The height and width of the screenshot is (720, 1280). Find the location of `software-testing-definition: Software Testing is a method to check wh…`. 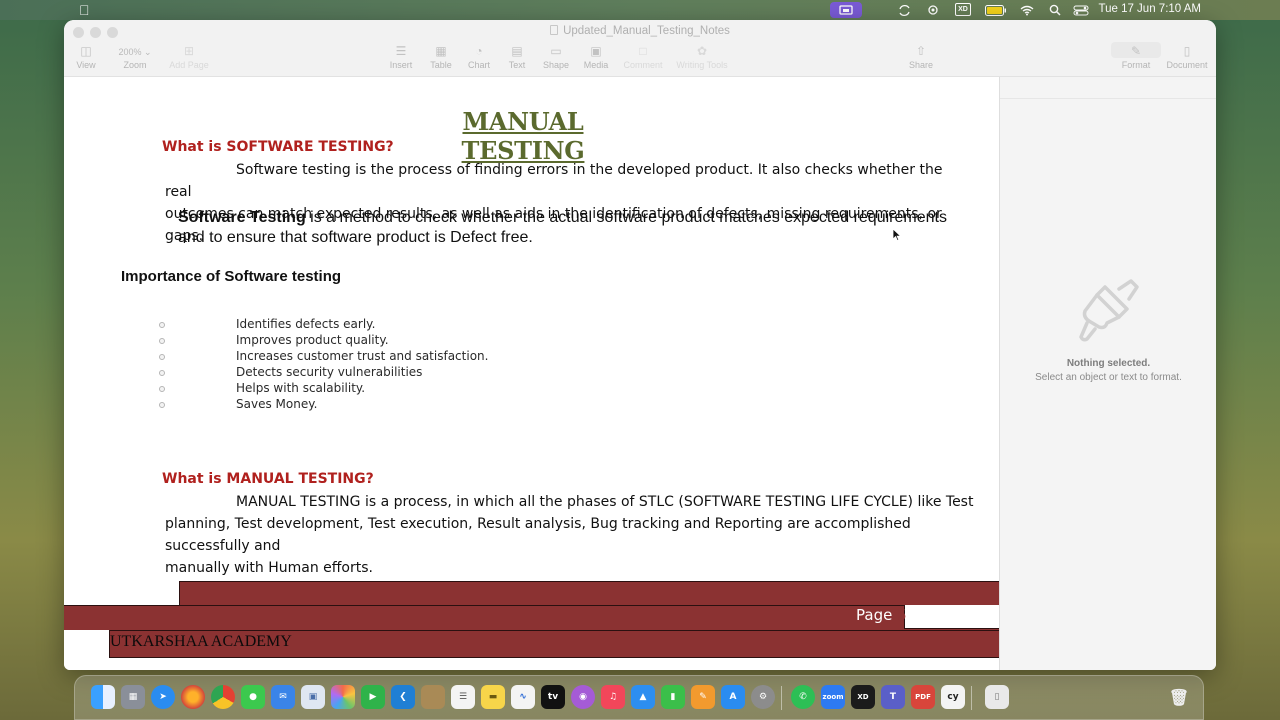

software-testing-definition: Software Testing is a method to check wh… is located at coordinates (573, 228).